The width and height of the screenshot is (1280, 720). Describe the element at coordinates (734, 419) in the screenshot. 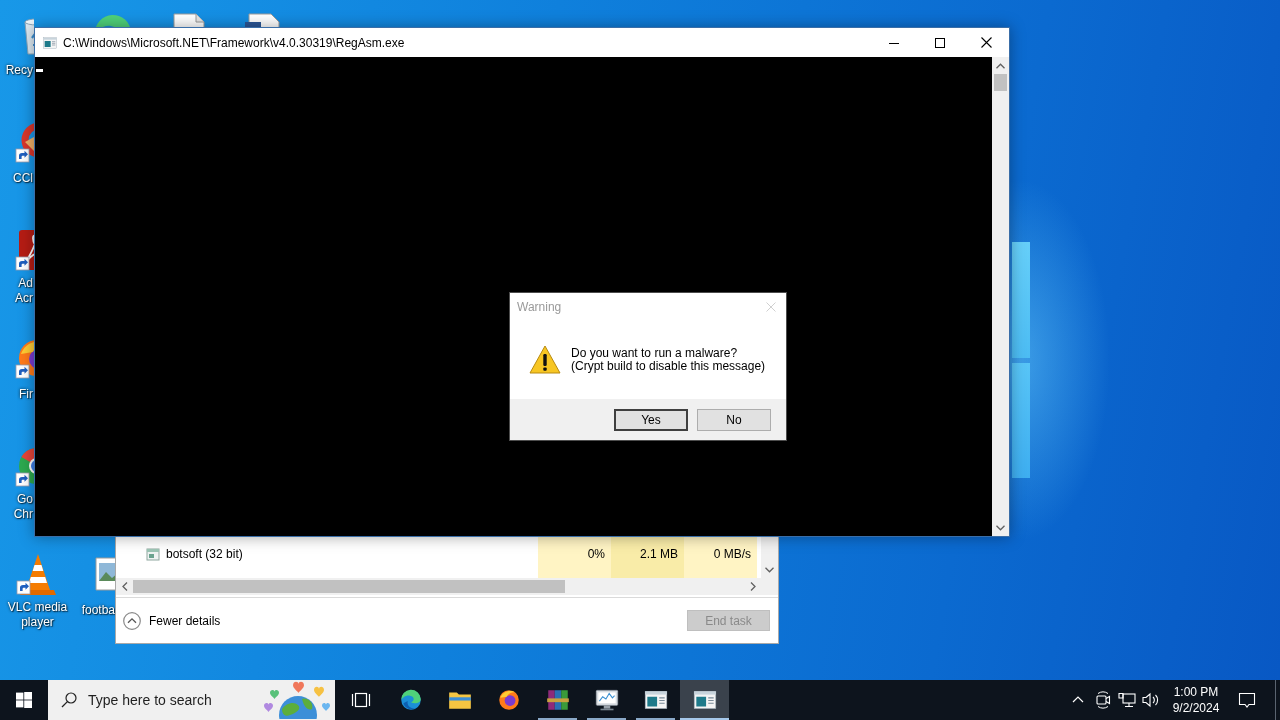

I see `dialog-button: No` at that location.